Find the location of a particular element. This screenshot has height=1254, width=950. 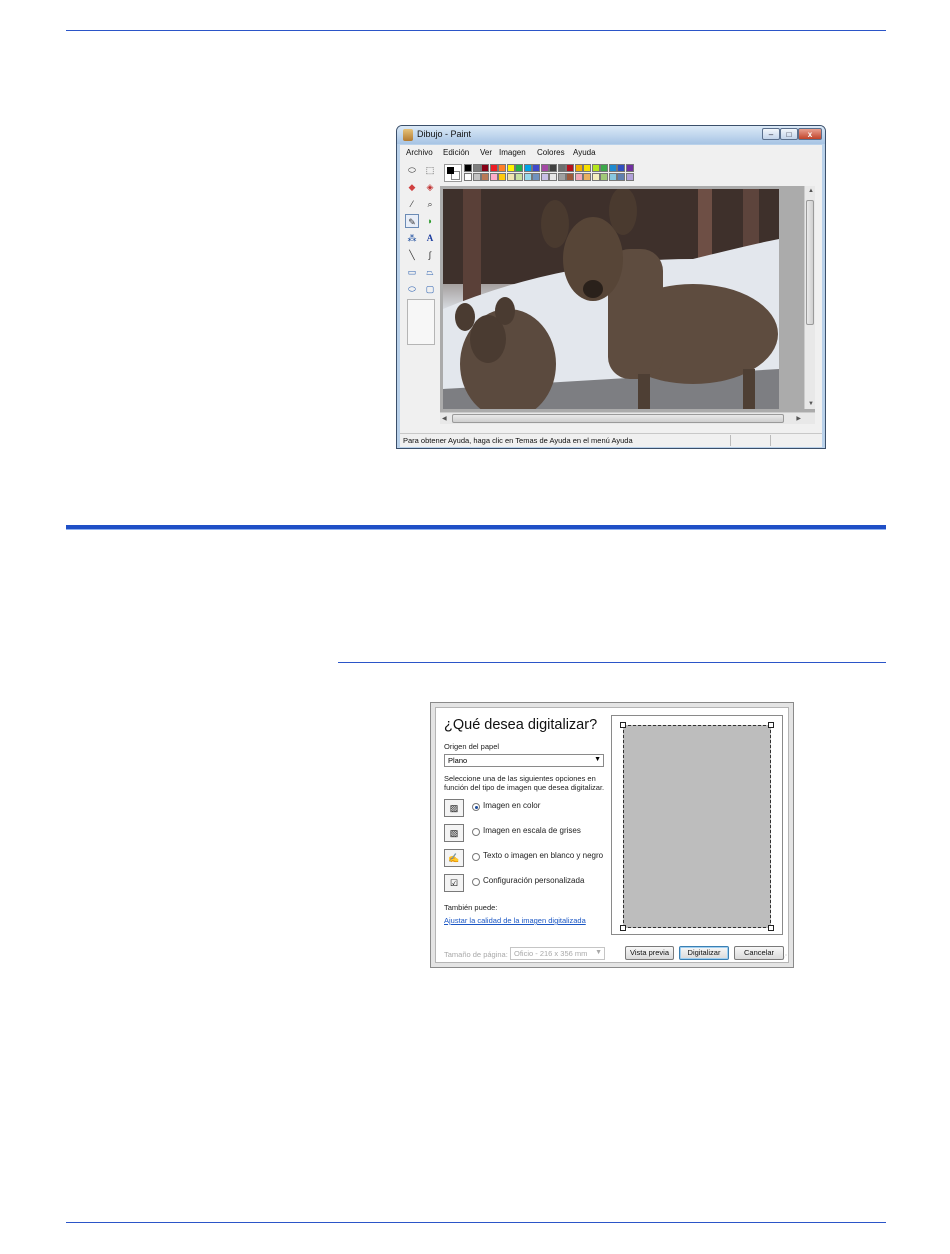

scroll-up-icon: ▲ is located at coordinates (811, 191).